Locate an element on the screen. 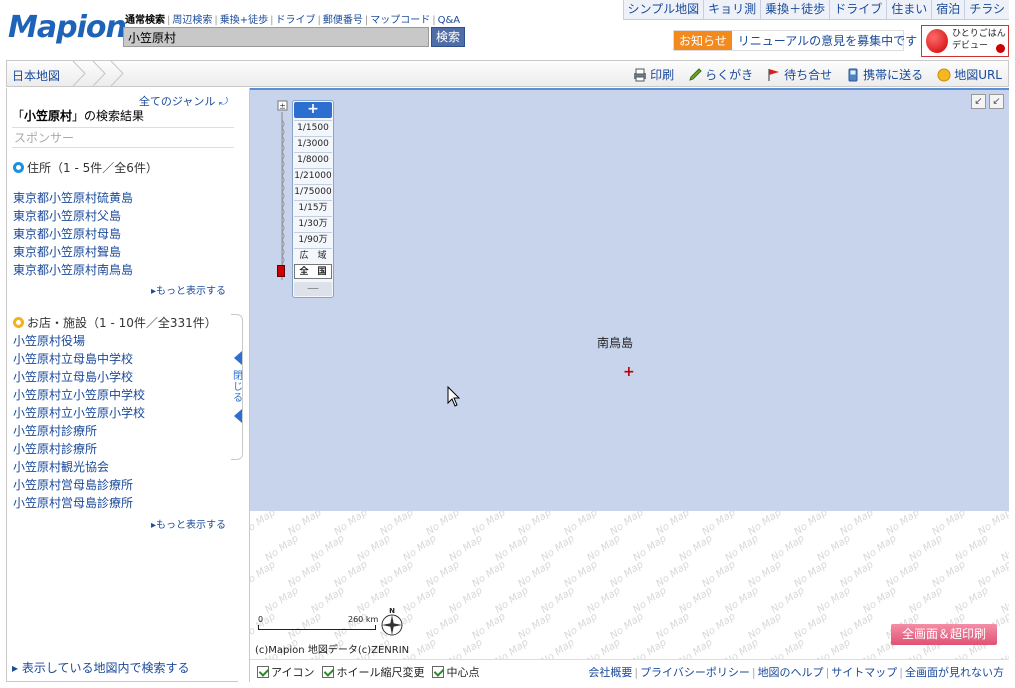  nav-distance: キョリ測 is located at coordinates (732, 10).